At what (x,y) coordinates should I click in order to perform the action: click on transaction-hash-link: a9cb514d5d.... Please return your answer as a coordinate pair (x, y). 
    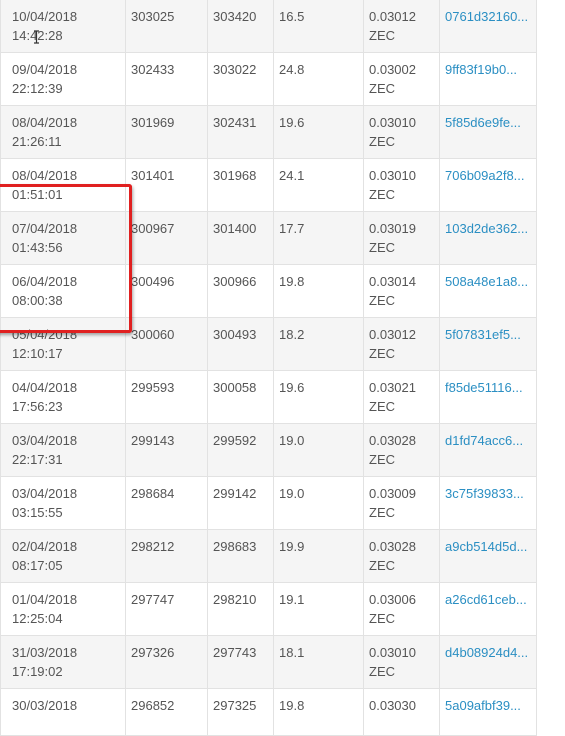
    Looking at the image, I should click on (486, 546).